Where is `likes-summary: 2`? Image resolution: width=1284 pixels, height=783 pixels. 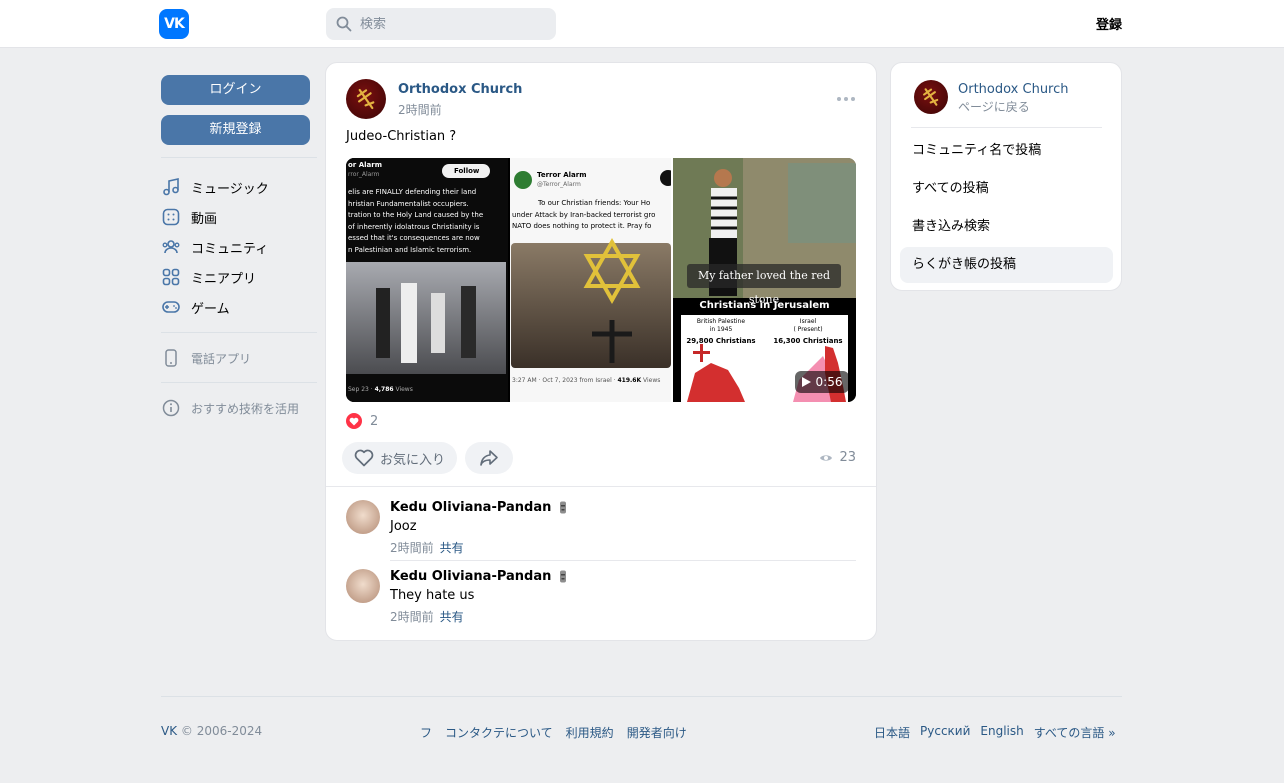 likes-summary: 2 is located at coordinates (362, 421).